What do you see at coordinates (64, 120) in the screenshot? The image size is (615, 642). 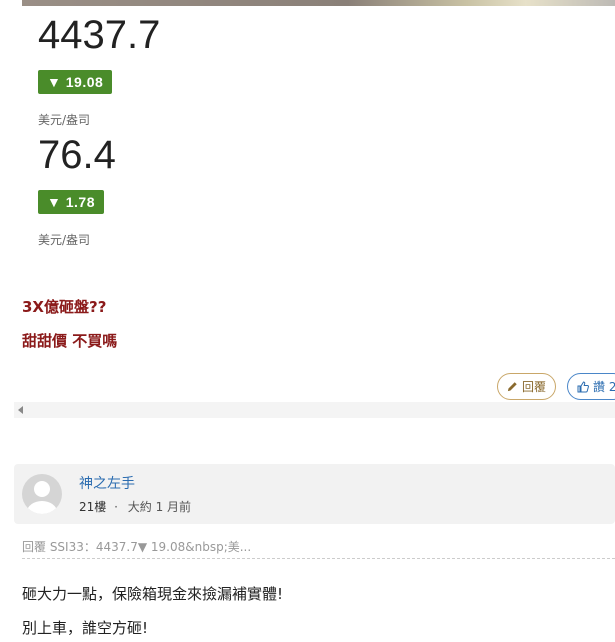 I see `gold-unit: 美元/盎司` at bounding box center [64, 120].